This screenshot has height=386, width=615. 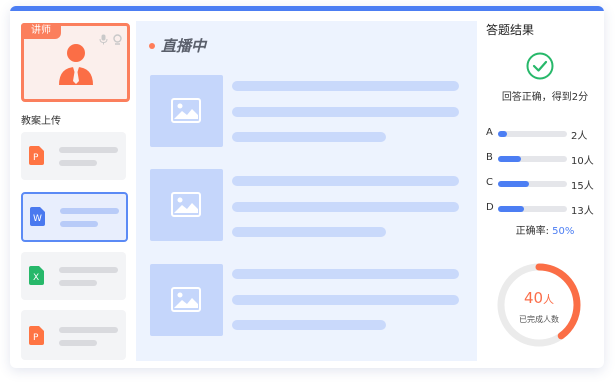 I want to click on lesson-upload-title: 教案上传, so click(x=41, y=121).